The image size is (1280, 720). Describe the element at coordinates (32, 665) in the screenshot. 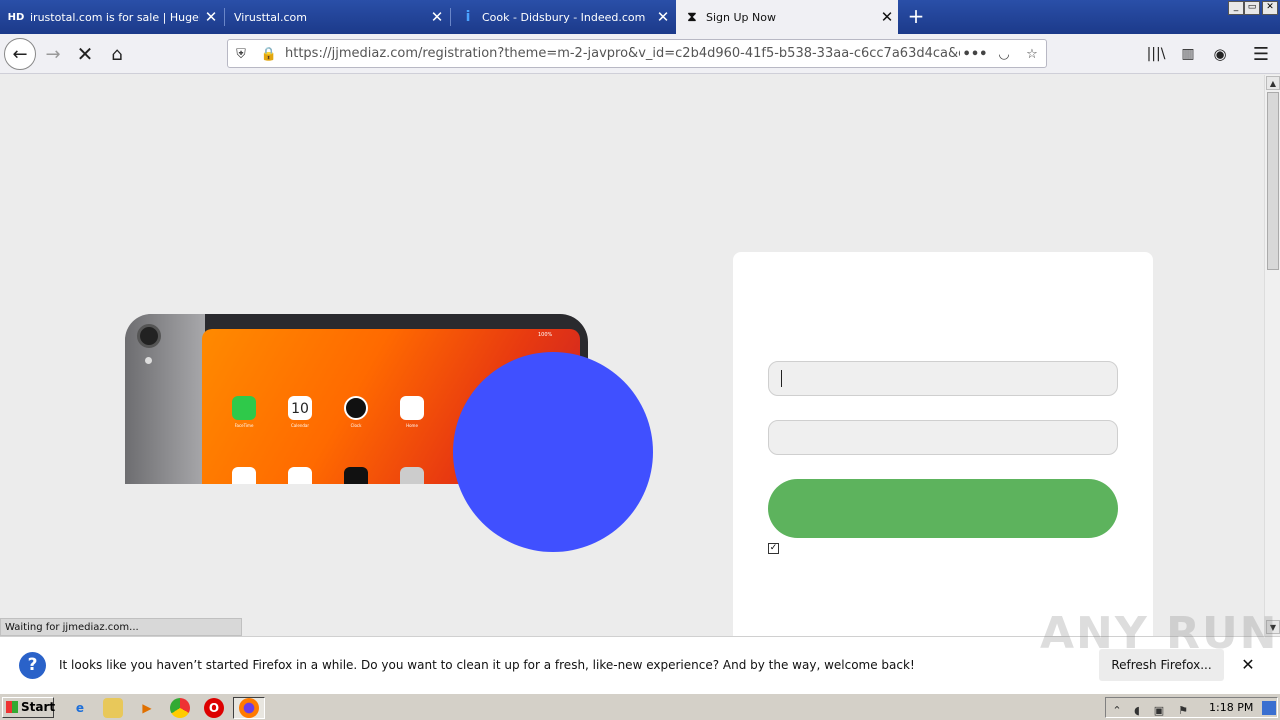

I see `question-icon: ?` at that location.